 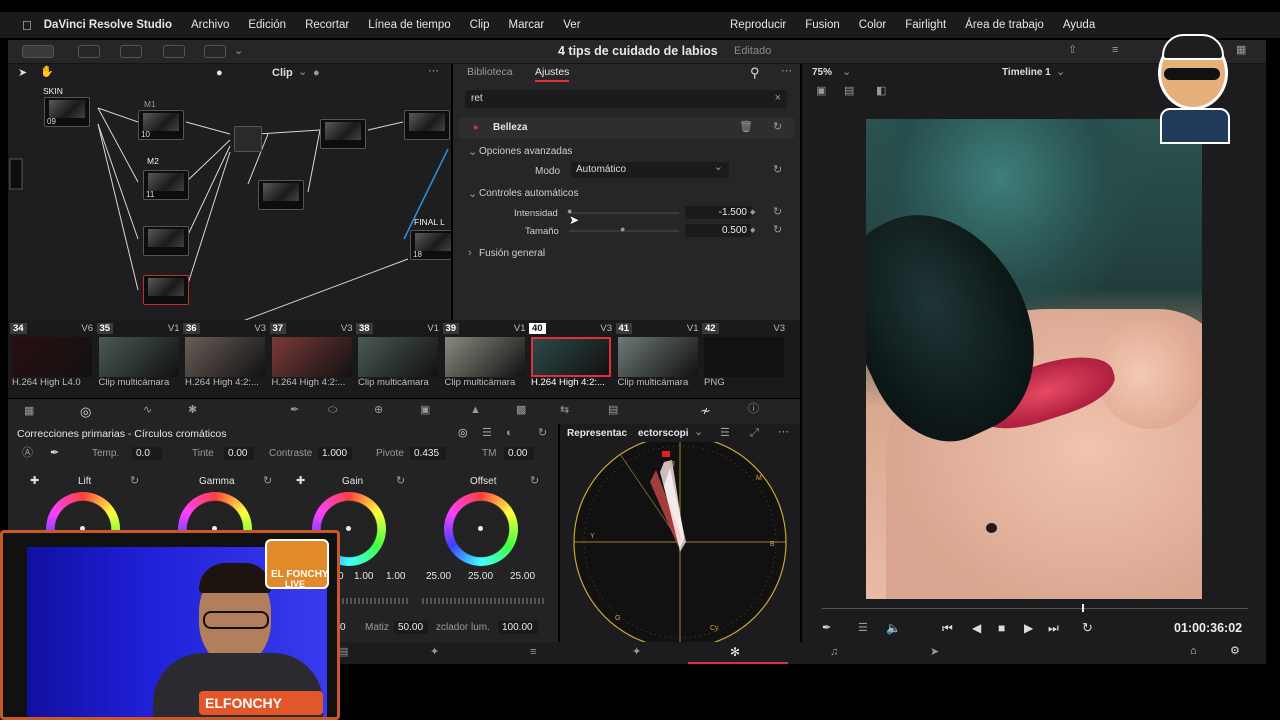 What do you see at coordinates (834, 652) in the screenshot?
I see `page-fairlight-icon: ♫` at bounding box center [834, 652].